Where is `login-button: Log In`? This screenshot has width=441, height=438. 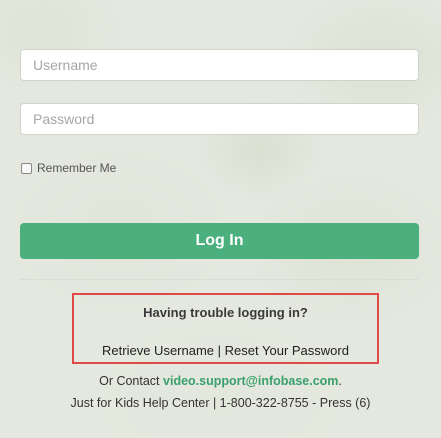
login-button: Log In is located at coordinates (219, 241).